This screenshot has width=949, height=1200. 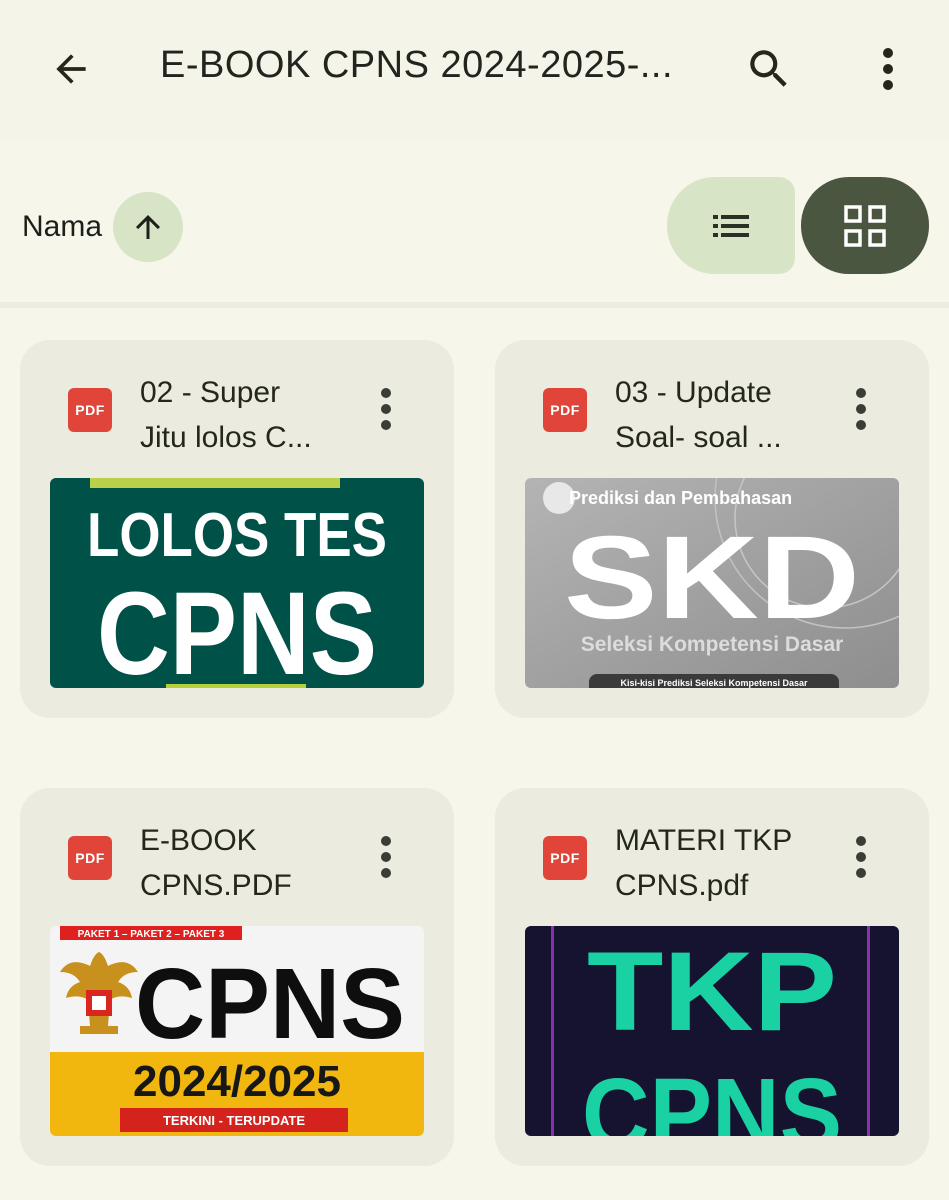 I want to click on thumb-year: 2024/2025, so click(x=237, y=1081).